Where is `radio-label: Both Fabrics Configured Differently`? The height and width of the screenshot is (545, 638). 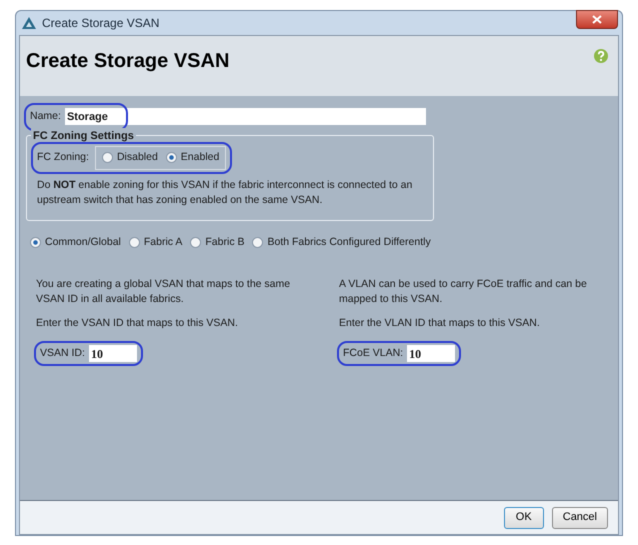
radio-label: Both Fabrics Configured Differently is located at coordinates (349, 242).